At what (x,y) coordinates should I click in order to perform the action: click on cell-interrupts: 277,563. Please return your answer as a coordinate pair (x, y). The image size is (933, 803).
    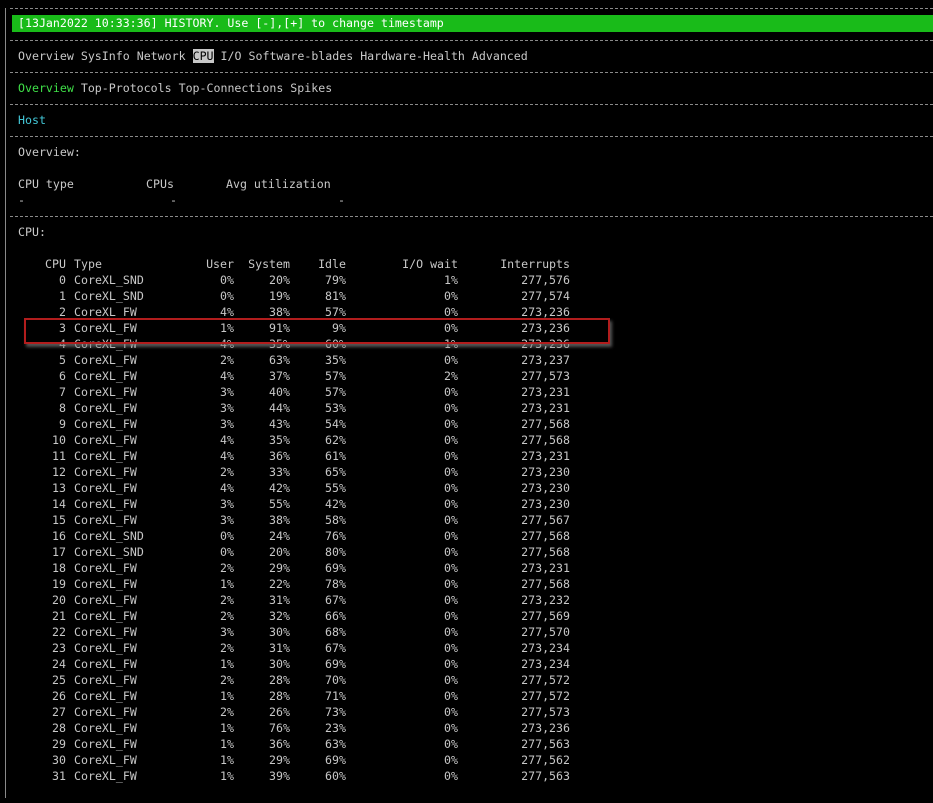
    Looking at the image, I should click on (545, 776).